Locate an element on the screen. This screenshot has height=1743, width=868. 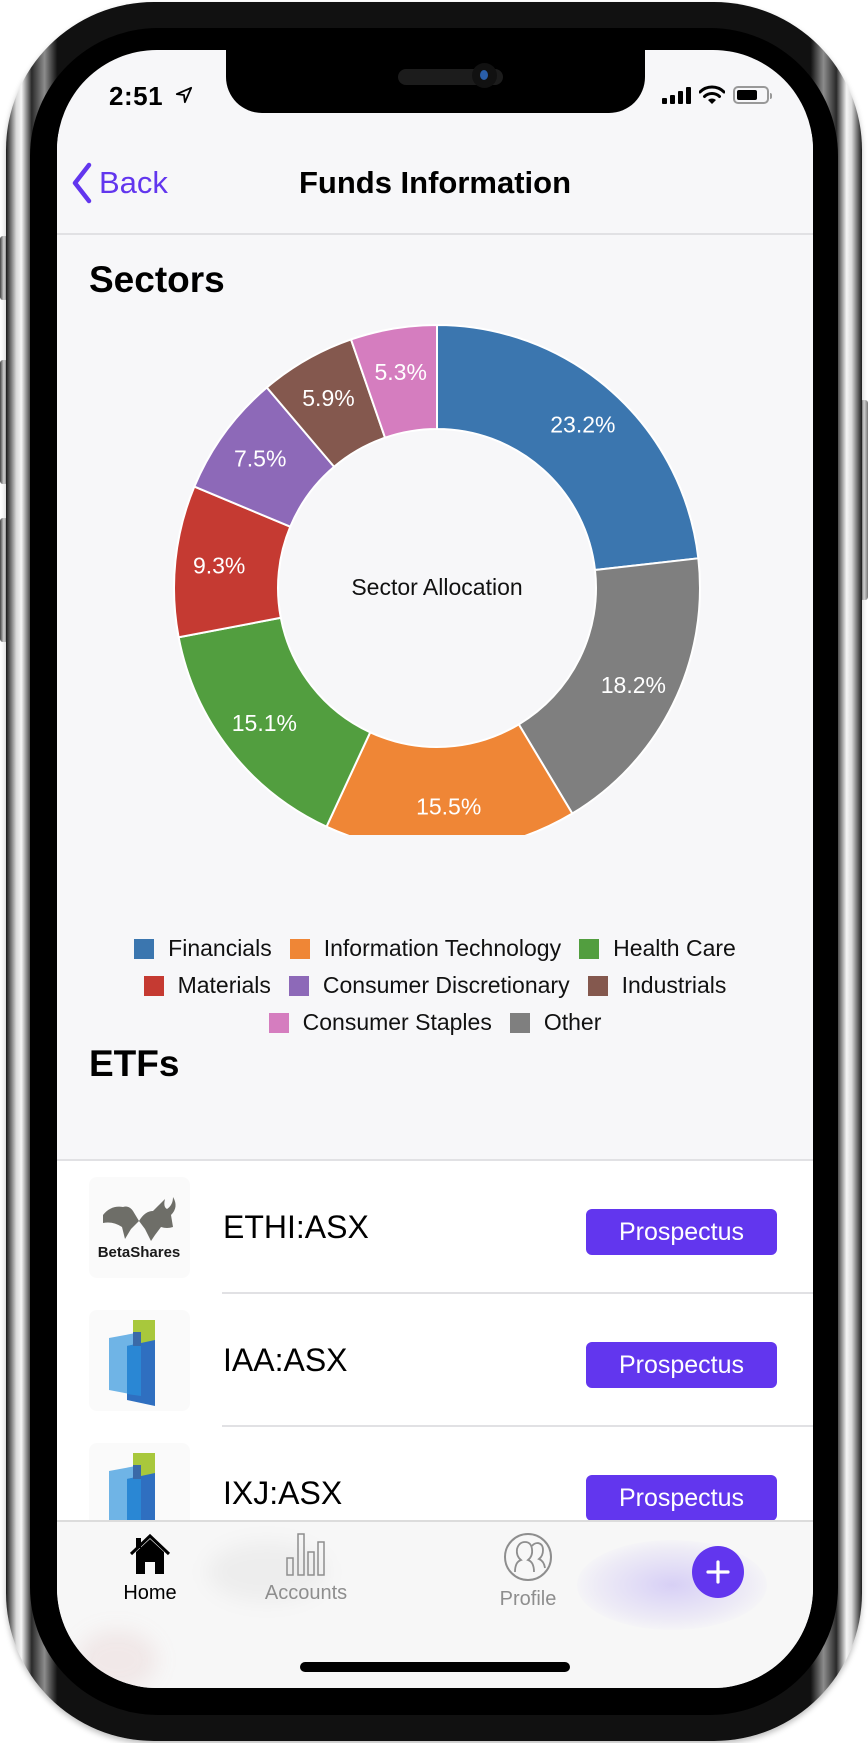
ishares-logo is located at coordinates (139, 1360).